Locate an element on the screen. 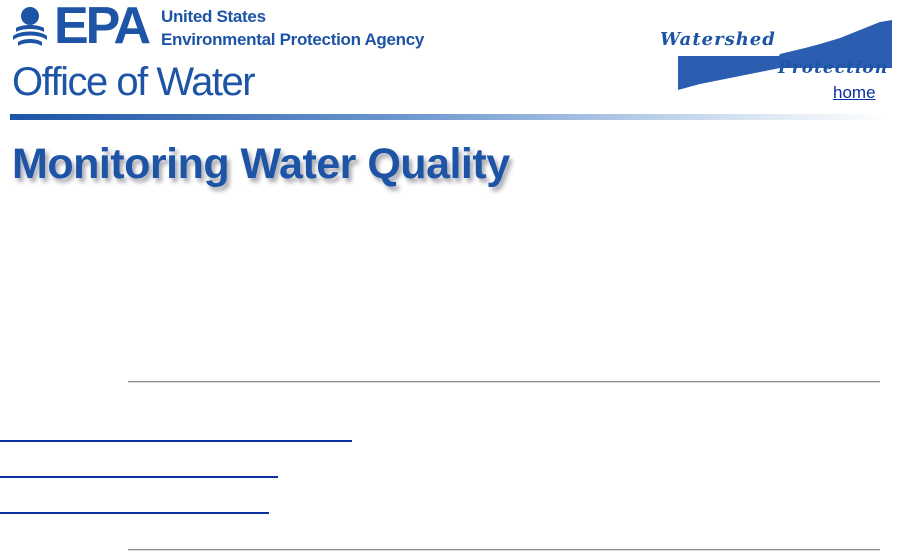  horizontal-rule-bottom is located at coordinates (504, 550).